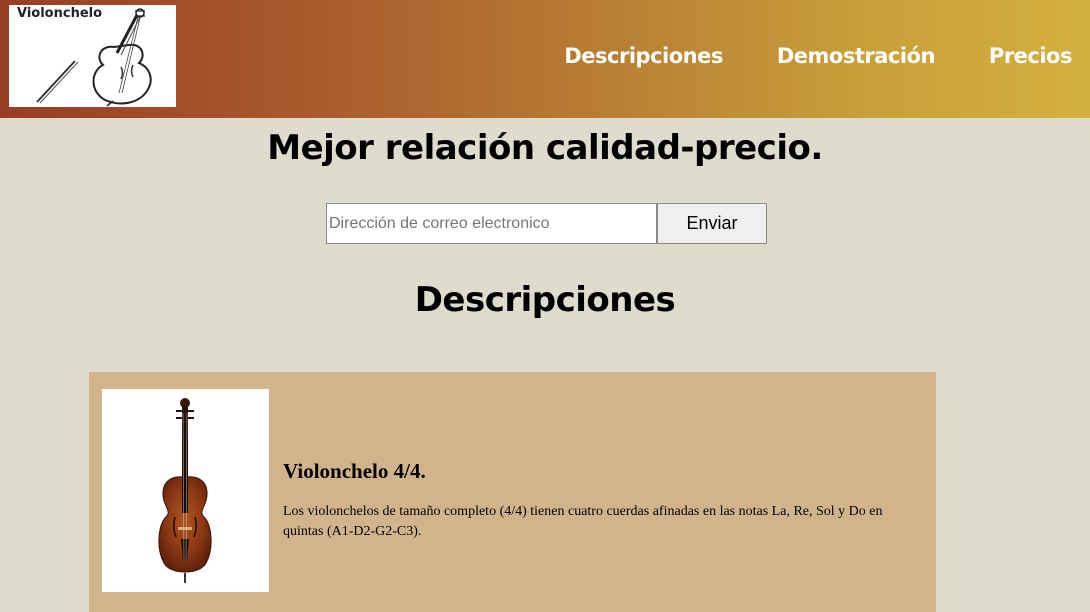 This screenshot has height=612, width=1090. Describe the element at coordinates (856, 56) in the screenshot. I see `nav-link-demostracion: Demostración` at that location.